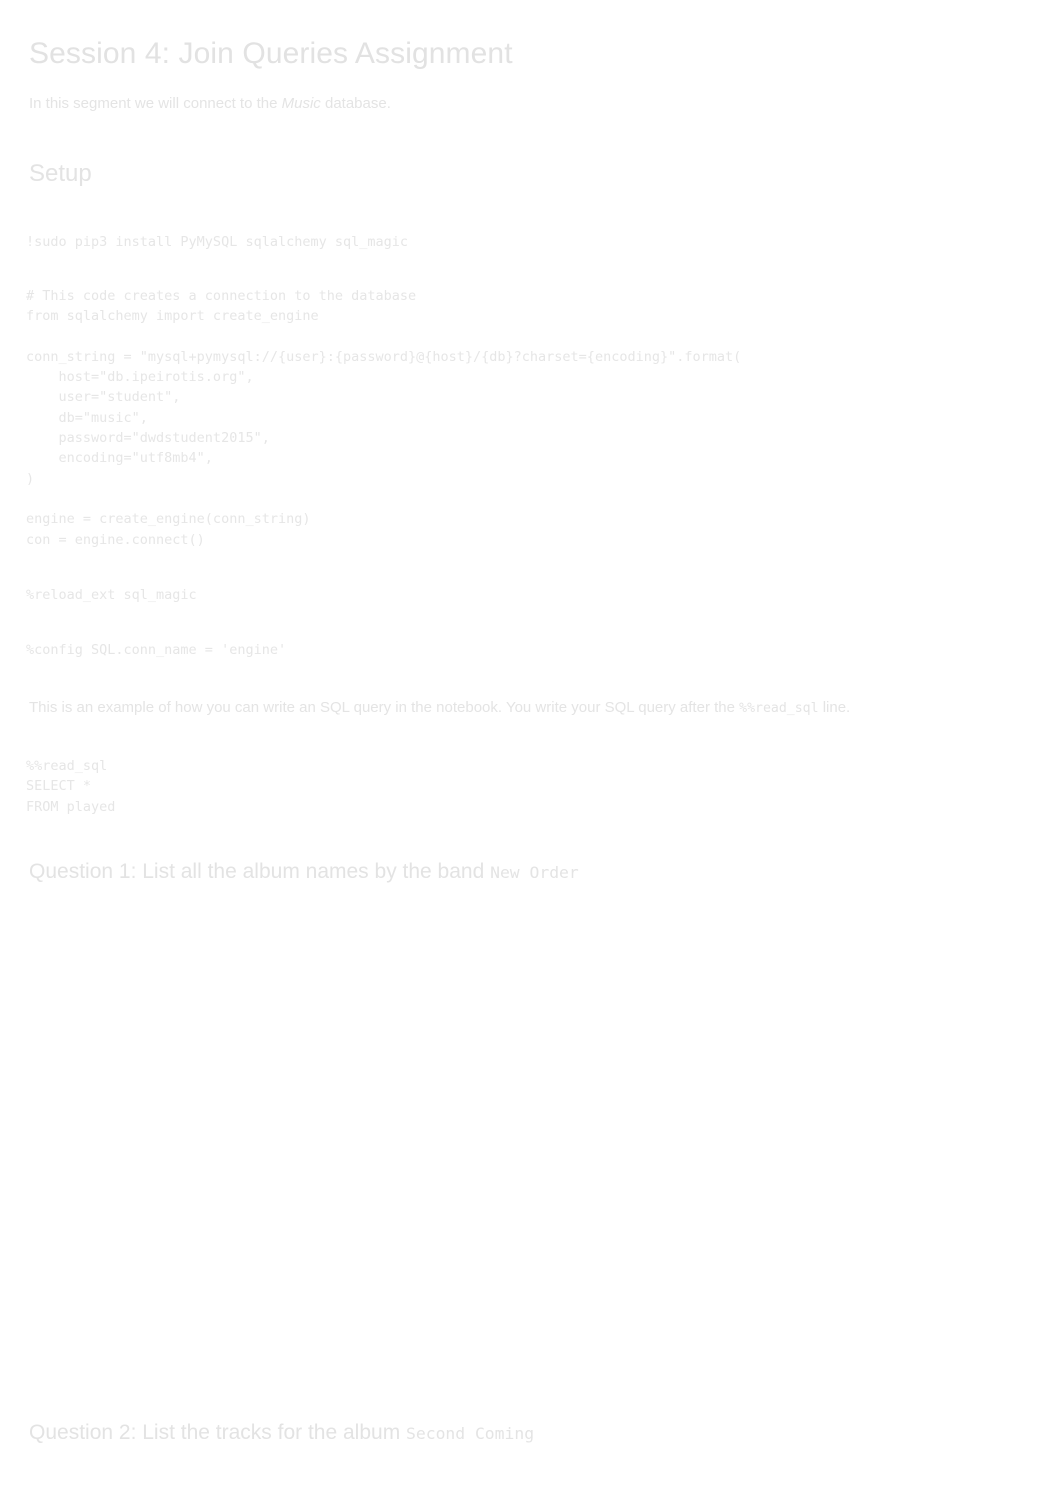  Describe the element at coordinates (156, 650) in the screenshot. I see `code-cell-config: %config SQL.conn_name = 'engine'` at that location.